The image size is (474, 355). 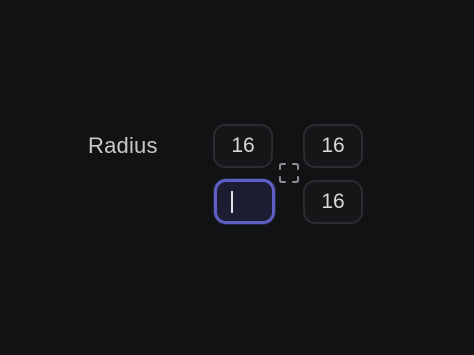 I want to click on radius-bottom-right-input: 16, so click(x=333, y=202).